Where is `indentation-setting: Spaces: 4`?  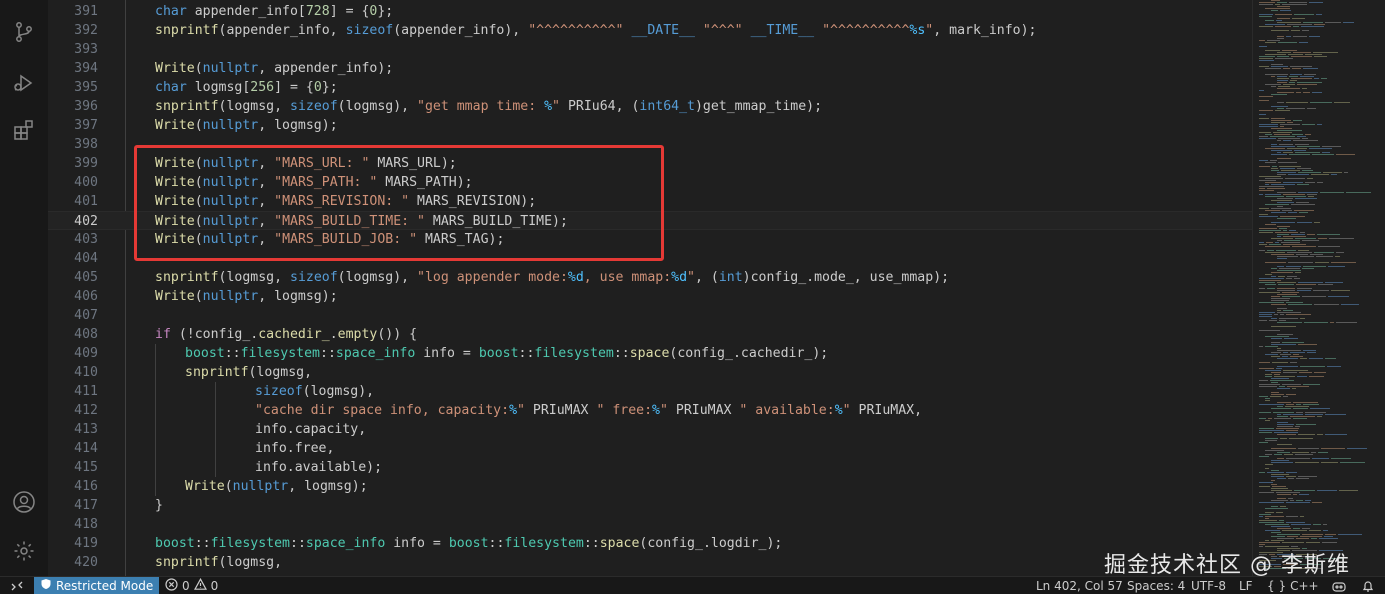
indentation-setting: Spaces: 4 is located at coordinates (1156, 585).